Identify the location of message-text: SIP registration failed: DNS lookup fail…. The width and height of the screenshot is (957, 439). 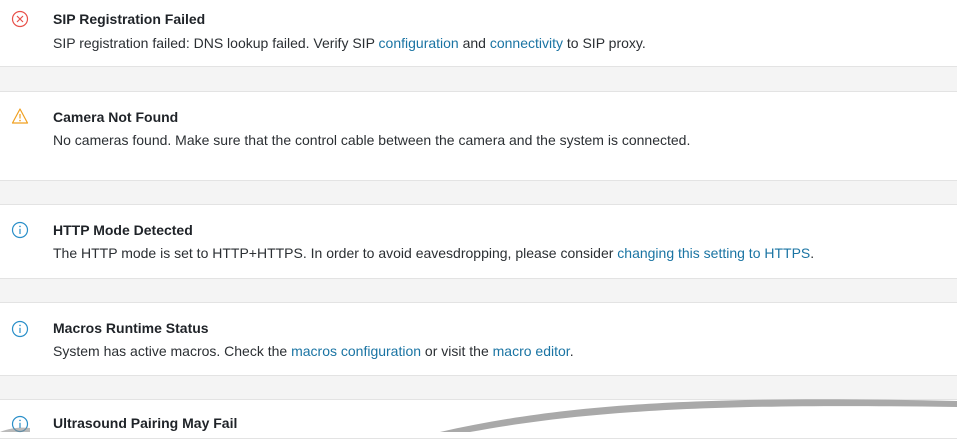
(216, 43).